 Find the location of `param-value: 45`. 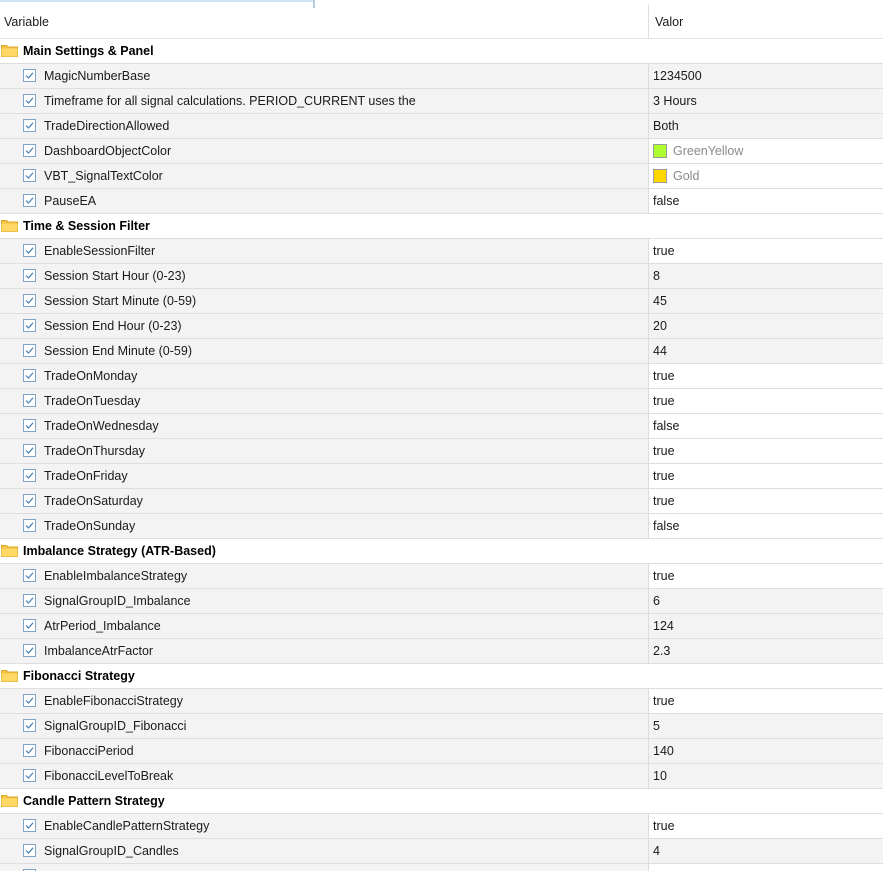

param-value: 45 is located at coordinates (660, 301).